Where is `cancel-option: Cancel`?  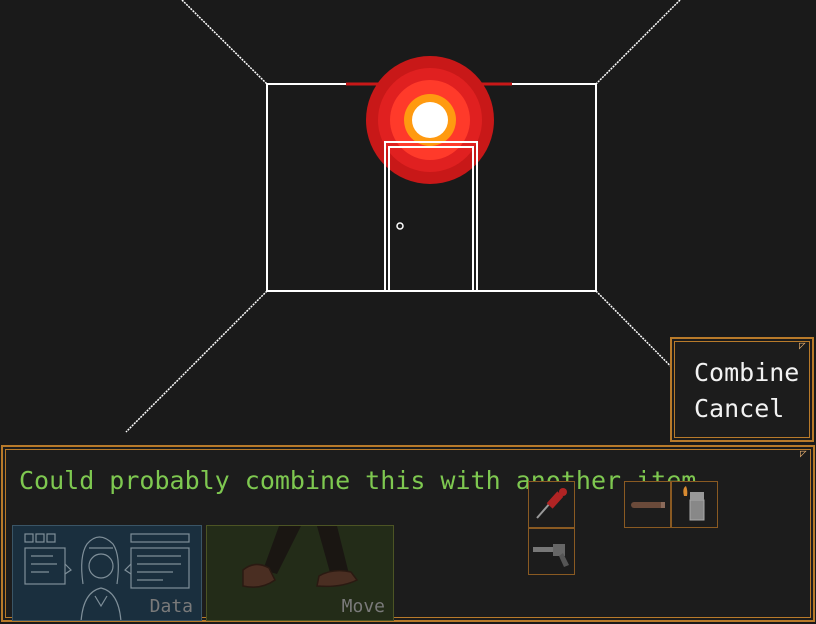 cancel-option: Cancel is located at coordinates (739, 409).